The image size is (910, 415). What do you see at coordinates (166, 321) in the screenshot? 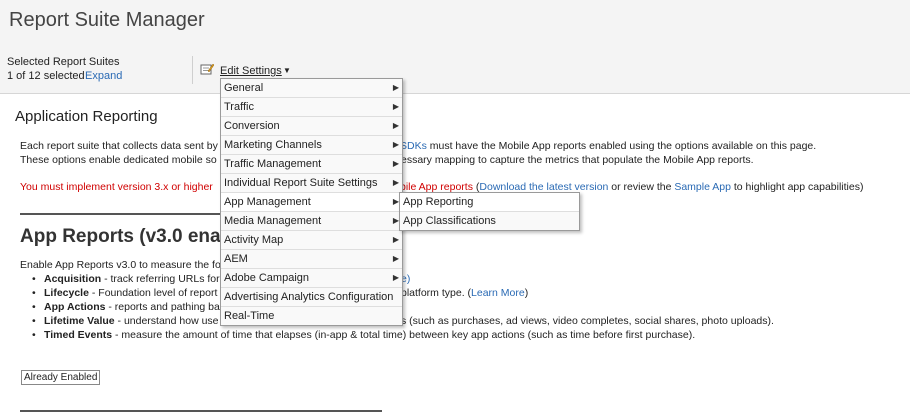
I see `bullet-text: - understand how use` at bounding box center [166, 321].